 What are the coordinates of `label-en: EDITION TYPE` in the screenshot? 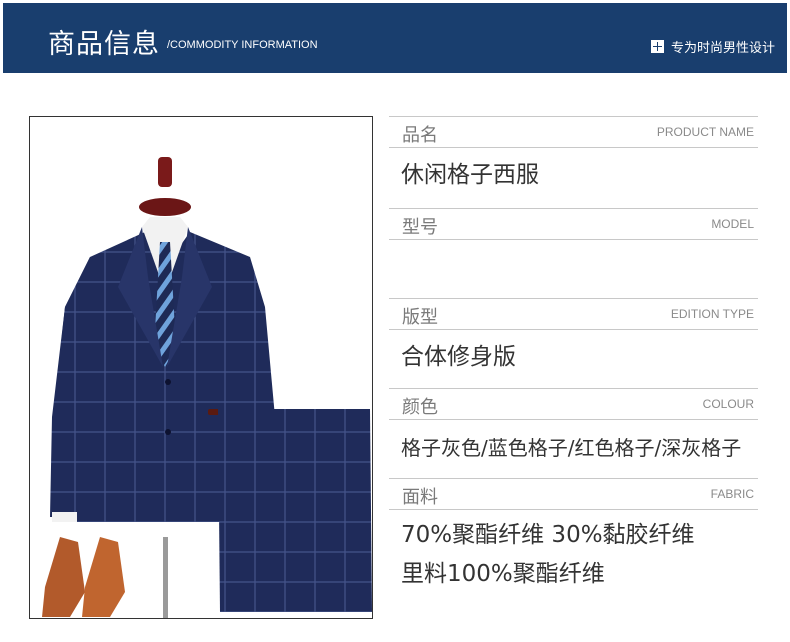 It's located at (712, 314).